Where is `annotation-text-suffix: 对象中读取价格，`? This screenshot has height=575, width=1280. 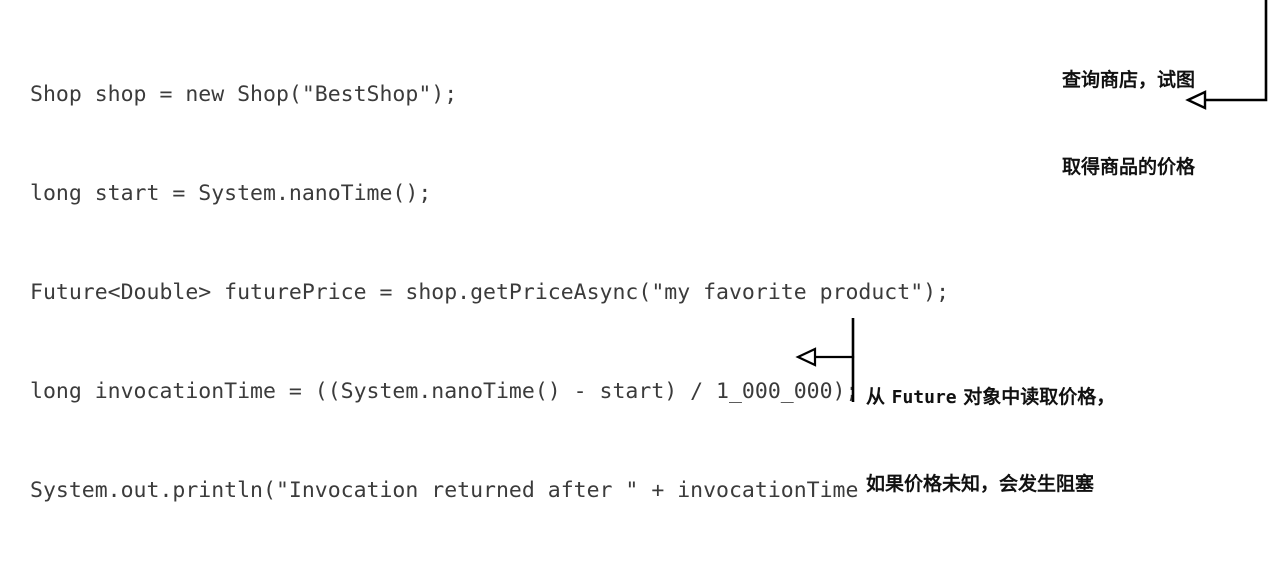 annotation-text-suffix: 对象中读取价格， is located at coordinates (1036, 397).